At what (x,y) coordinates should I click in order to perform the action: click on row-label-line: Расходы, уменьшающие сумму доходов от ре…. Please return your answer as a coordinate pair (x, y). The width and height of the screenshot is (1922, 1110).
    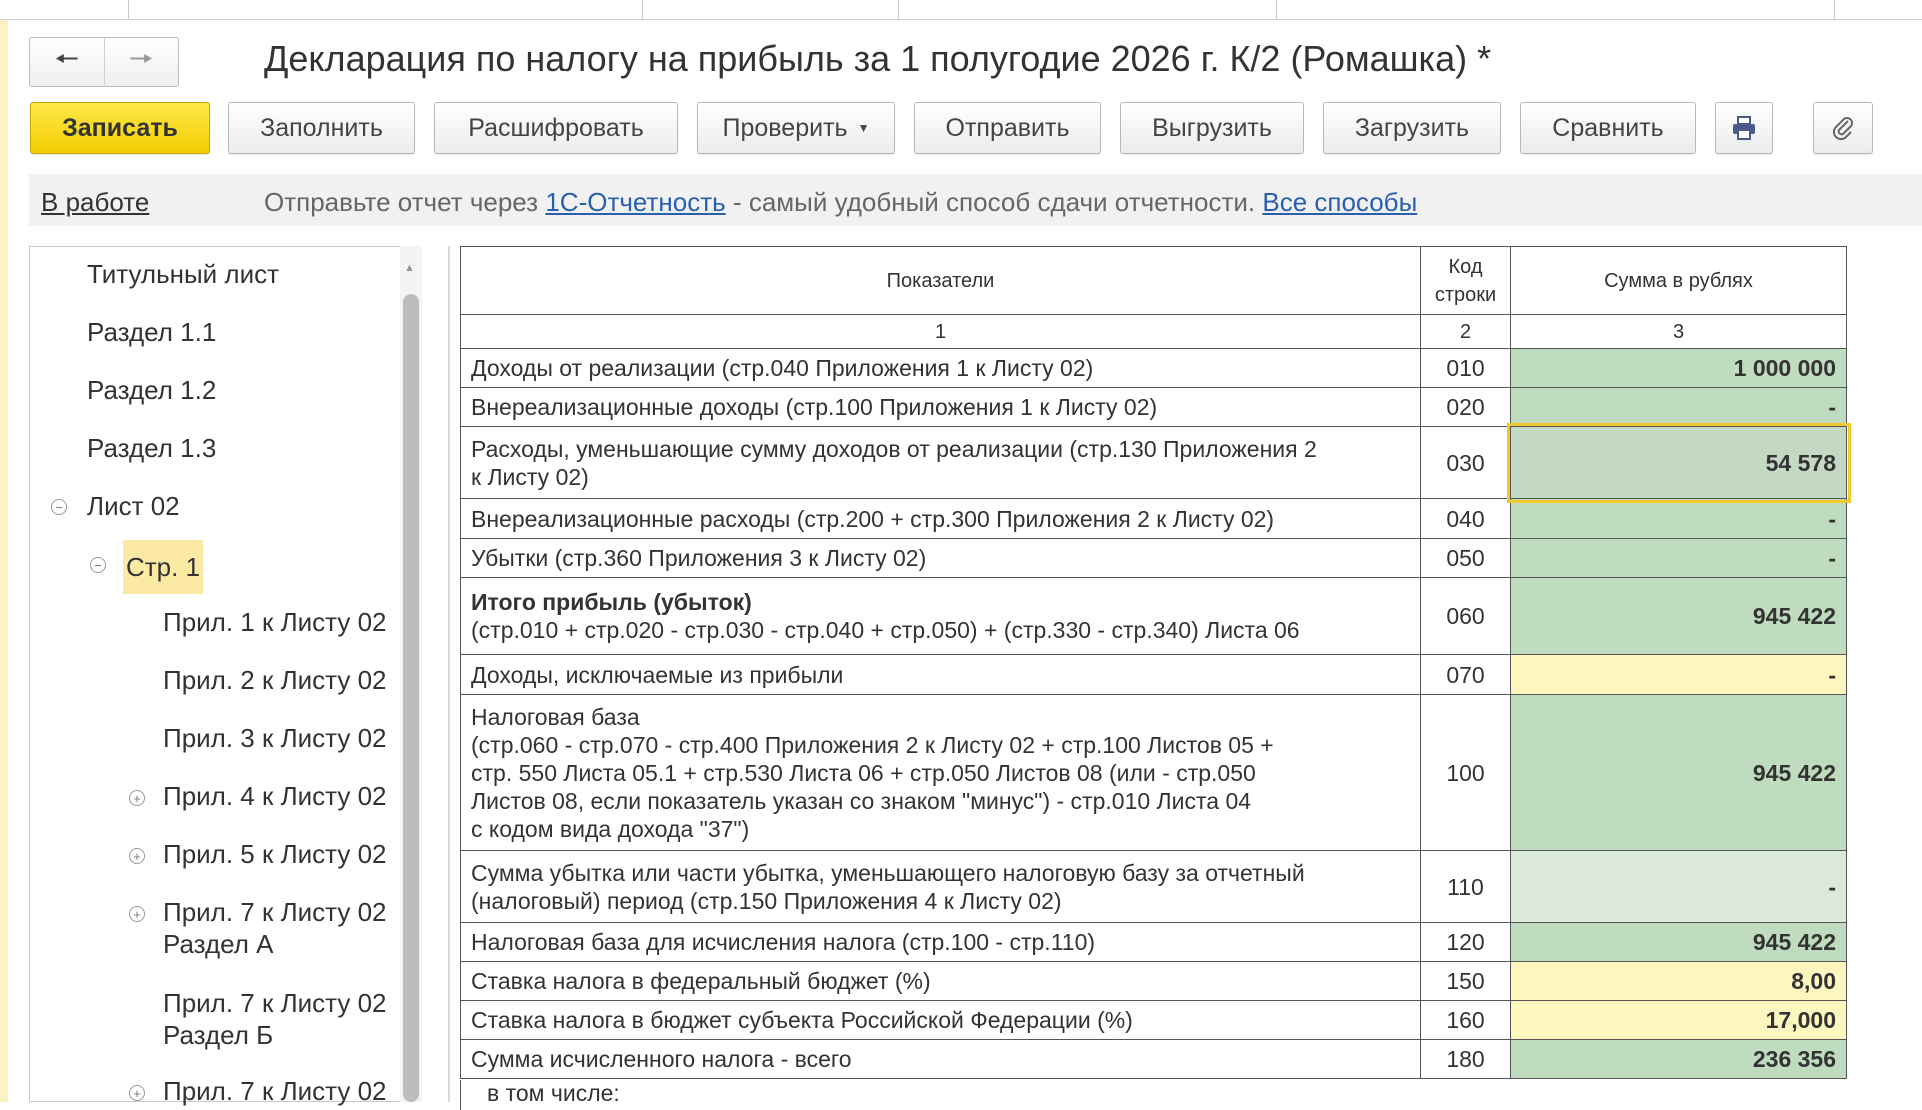
    Looking at the image, I should click on (894, 448).